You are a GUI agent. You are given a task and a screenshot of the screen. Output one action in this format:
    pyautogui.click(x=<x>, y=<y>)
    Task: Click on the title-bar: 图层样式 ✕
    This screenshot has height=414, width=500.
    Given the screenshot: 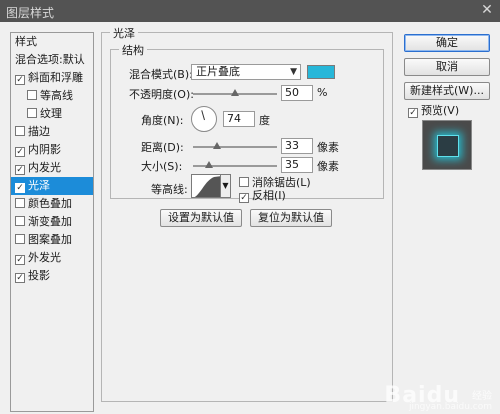 What is the action you would take?
    pyautogui.click(x=250, y=11)
    